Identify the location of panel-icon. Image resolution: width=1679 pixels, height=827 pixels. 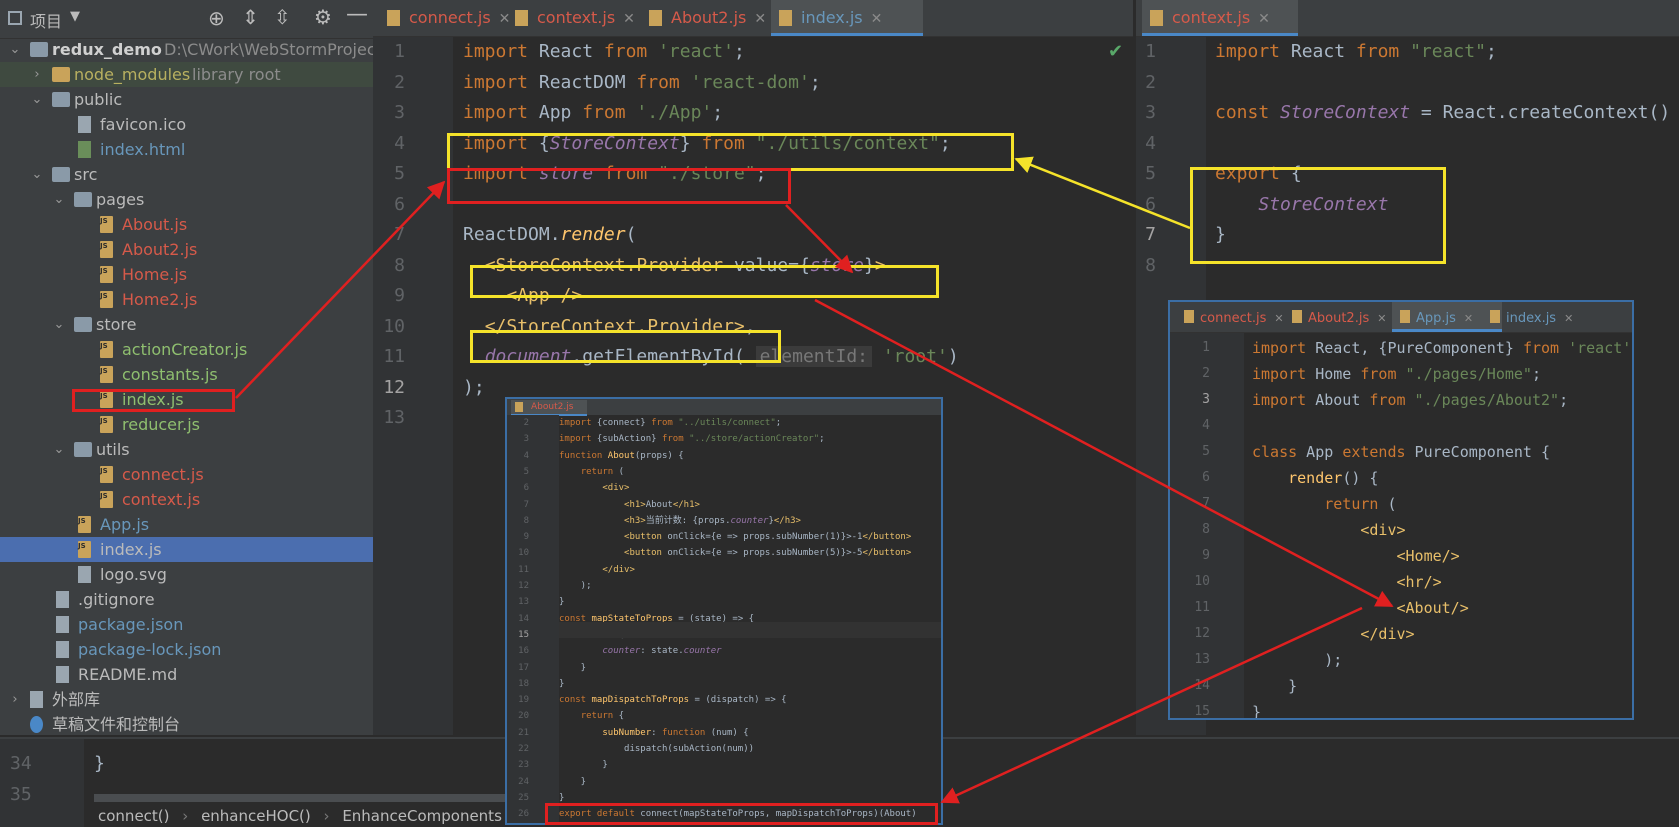
(15, 18).